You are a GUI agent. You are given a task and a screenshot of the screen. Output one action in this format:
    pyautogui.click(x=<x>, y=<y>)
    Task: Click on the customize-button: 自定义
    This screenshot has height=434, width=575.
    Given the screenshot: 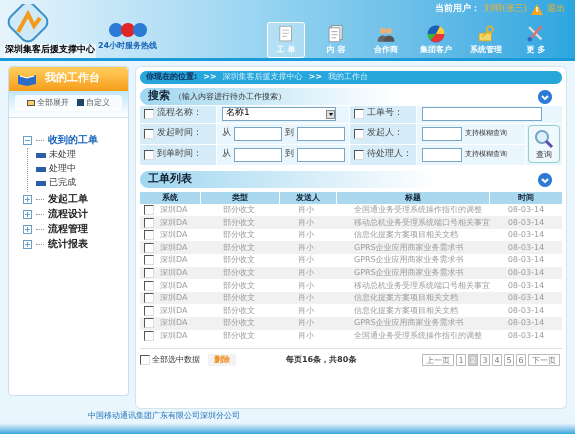 What is the action you would take?
    pyautogui.click(x=93, y=102)
    